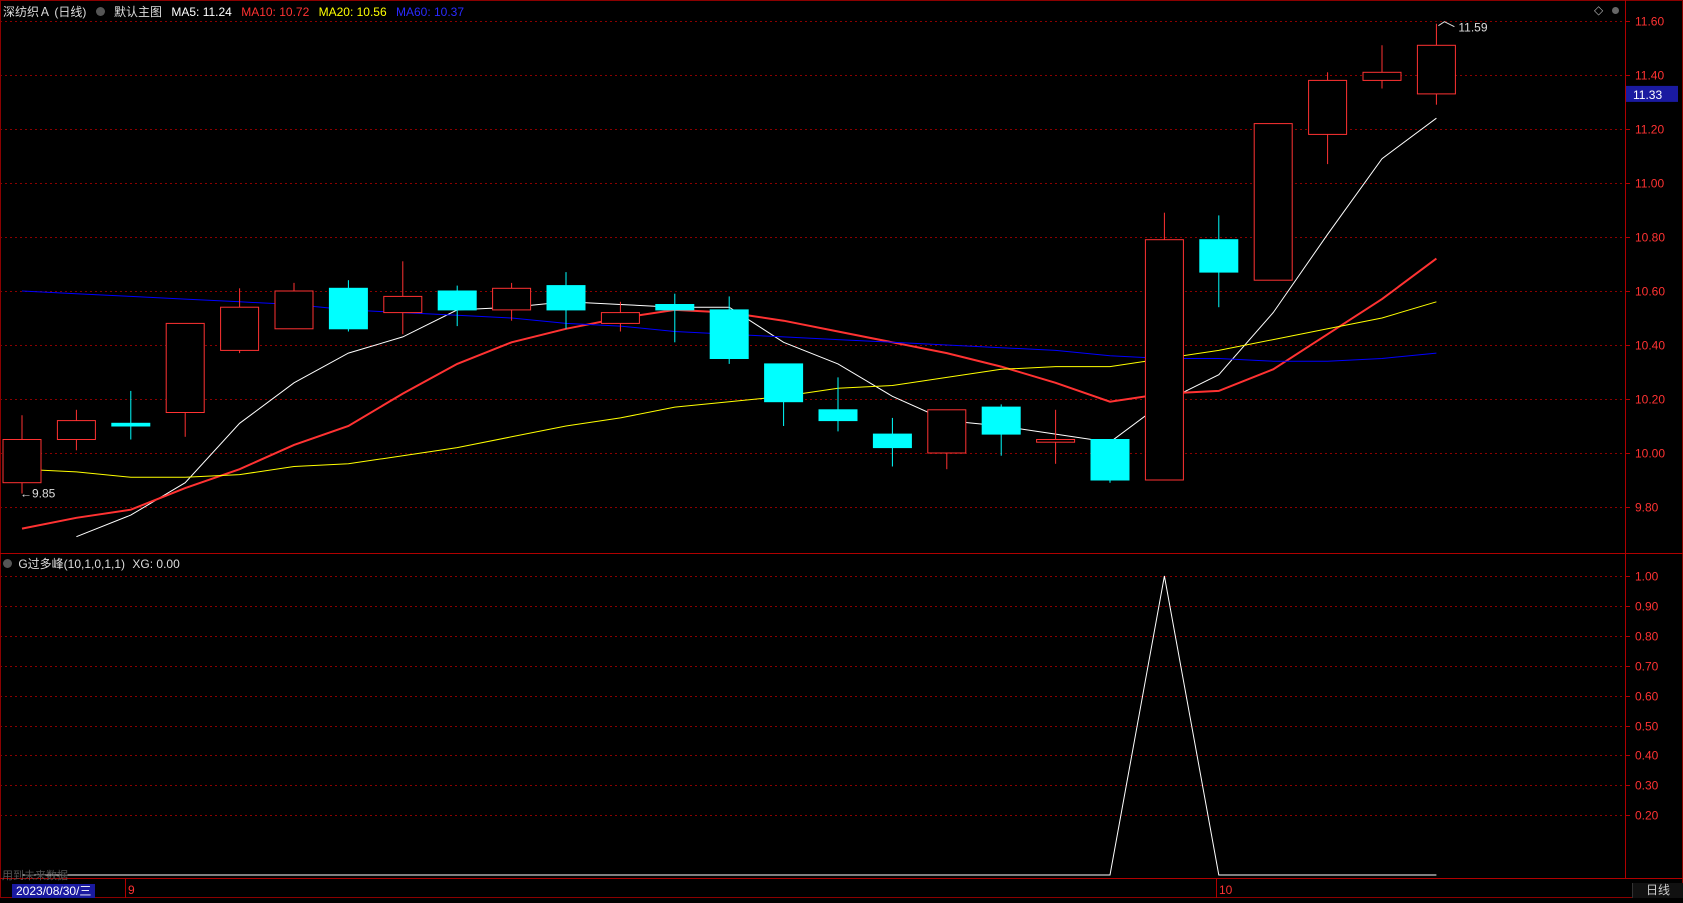 This screenshot has height=903, width=1683. Describe the element at coordinates (54, 891) in the screenshot. I see `date-label: 2023/08/30/三` at that location.